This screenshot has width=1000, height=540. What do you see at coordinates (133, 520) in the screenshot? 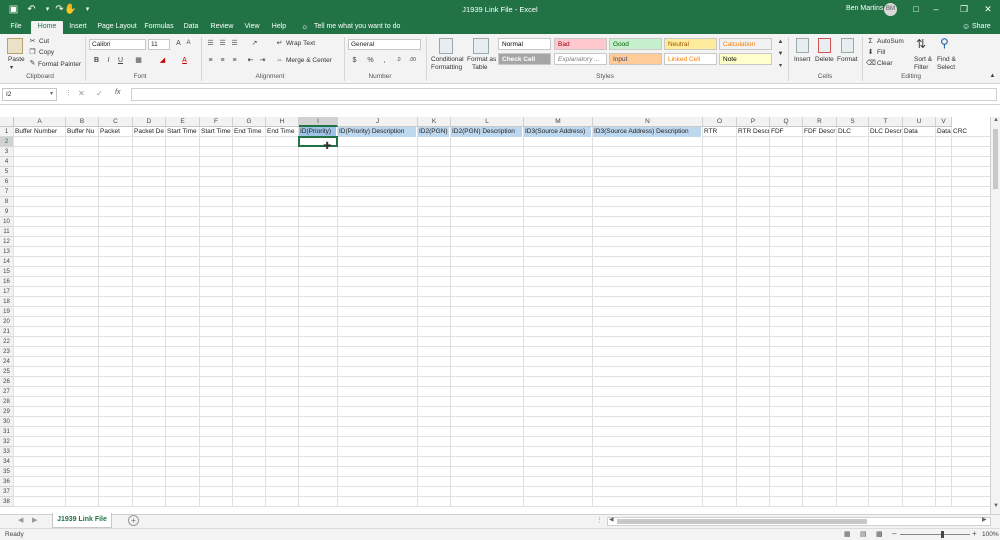
I see `add-sheet-button: +` at bounding box center [133, 520].